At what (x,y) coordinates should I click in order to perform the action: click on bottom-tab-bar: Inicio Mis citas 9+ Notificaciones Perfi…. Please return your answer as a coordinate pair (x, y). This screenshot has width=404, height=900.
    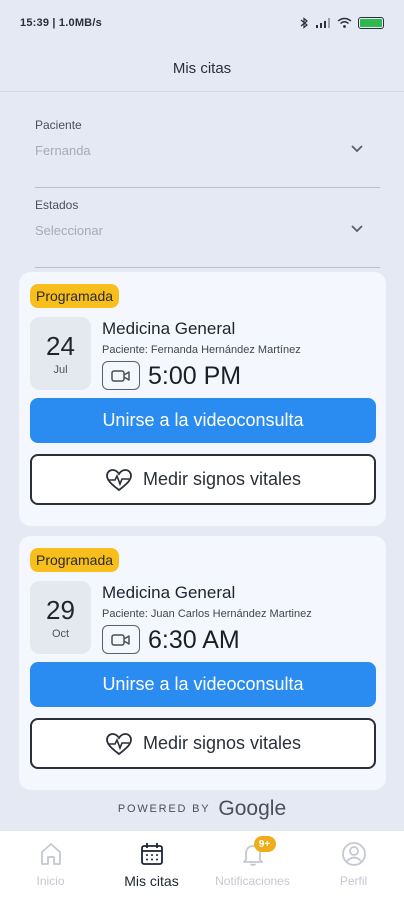
    Looking at the image, I should click on (202, 865).